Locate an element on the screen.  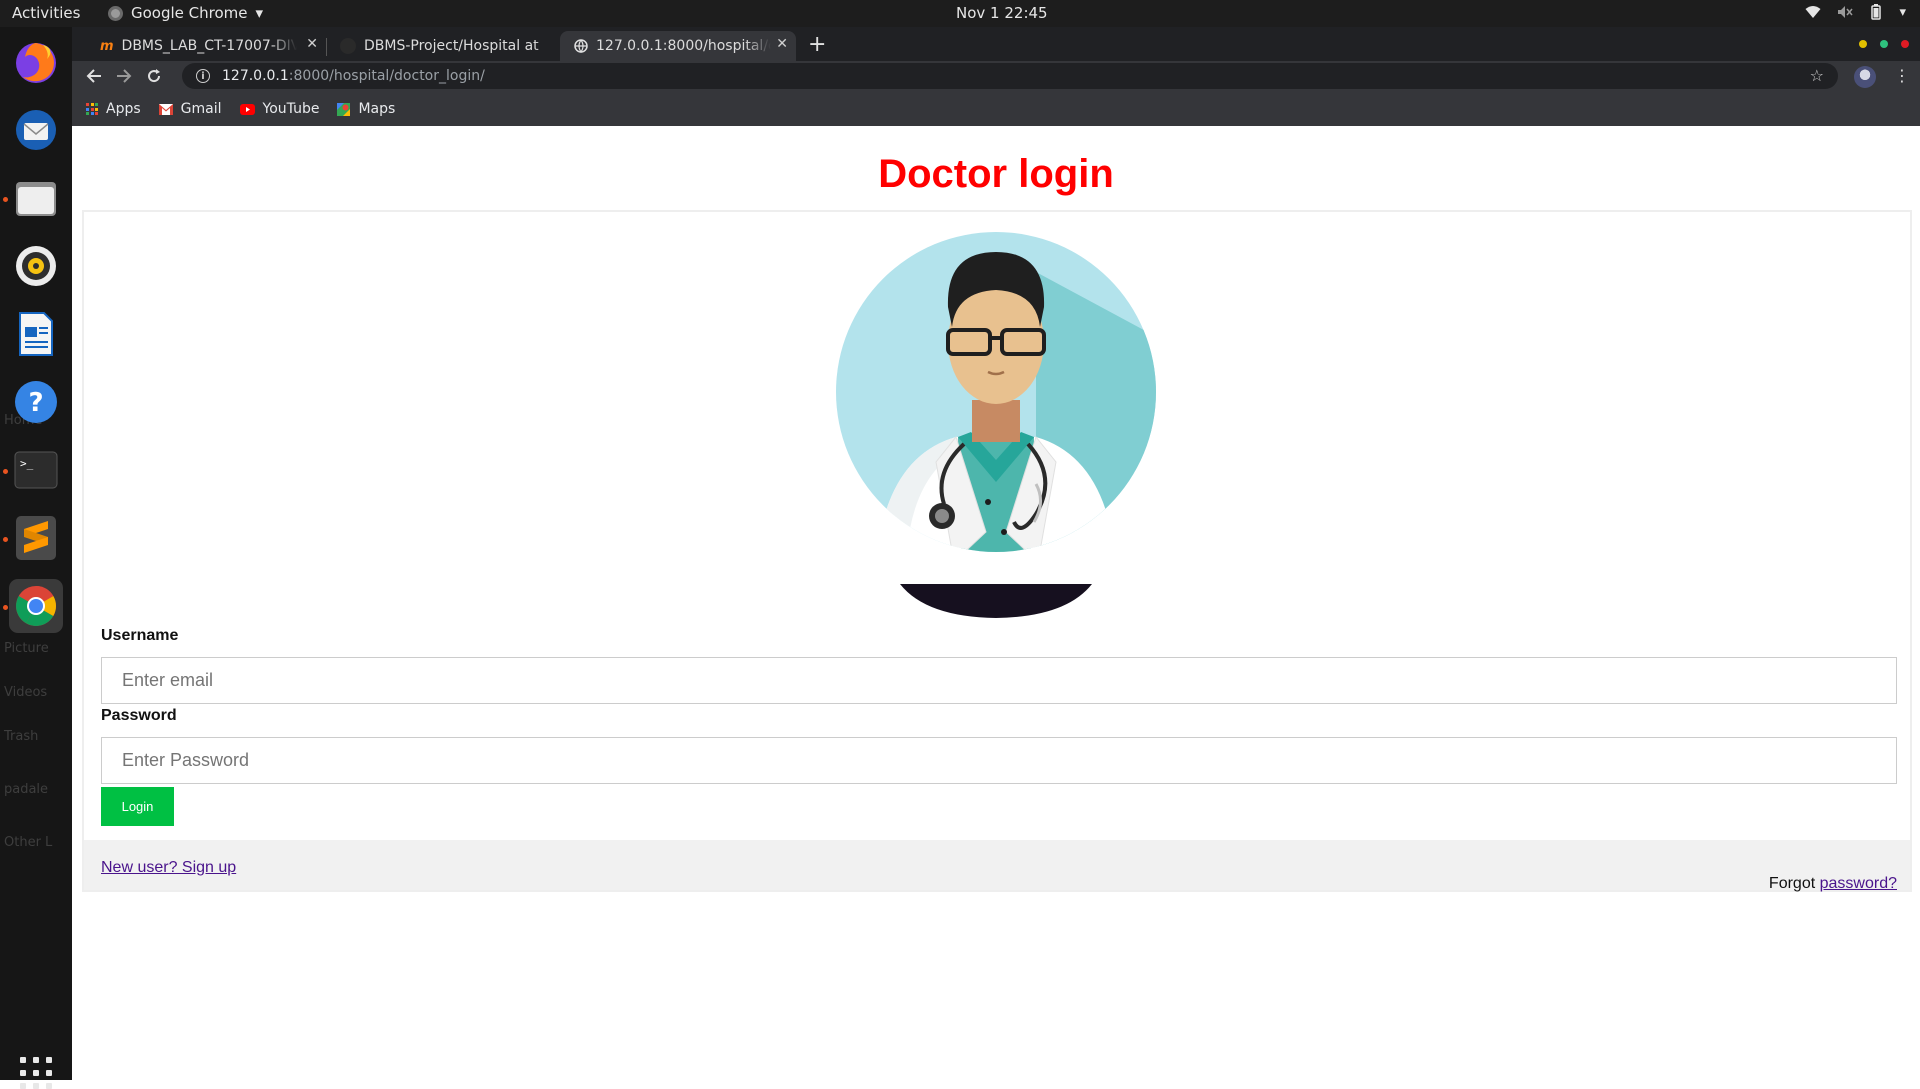
url-path: :8000/hospital/doctor_login/ is located at coordinates (386, 76).